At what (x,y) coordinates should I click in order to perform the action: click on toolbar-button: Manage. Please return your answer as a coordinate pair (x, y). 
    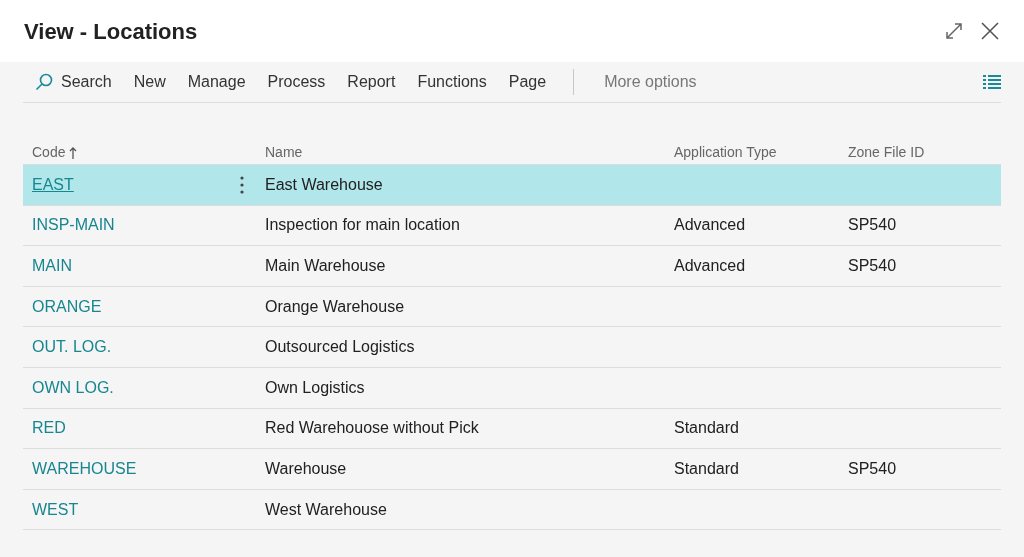
    Looking at the image, I should click on (216, 82).